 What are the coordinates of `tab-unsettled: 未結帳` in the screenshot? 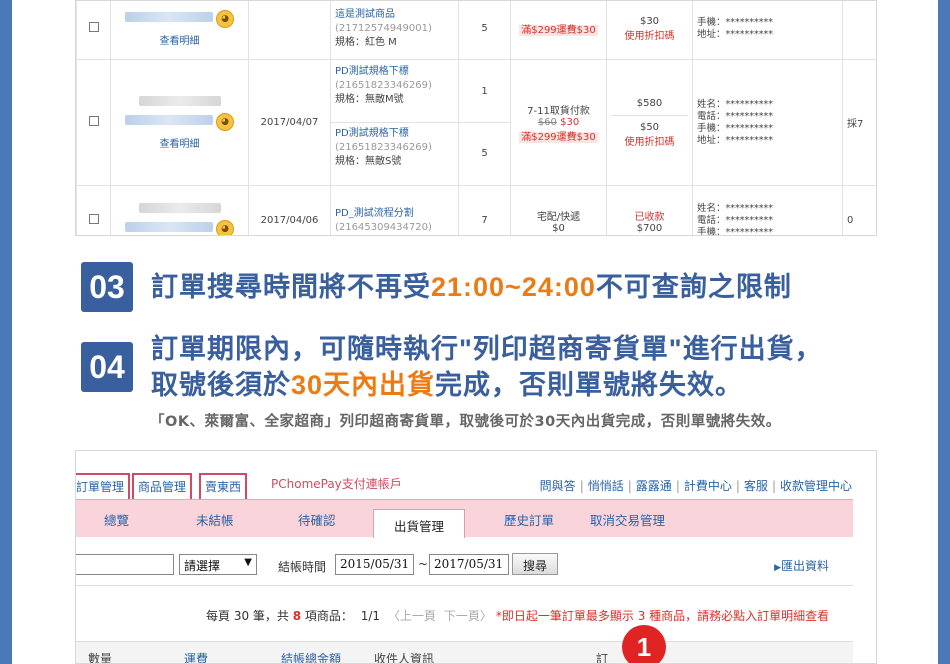 It's located at (215, 519).